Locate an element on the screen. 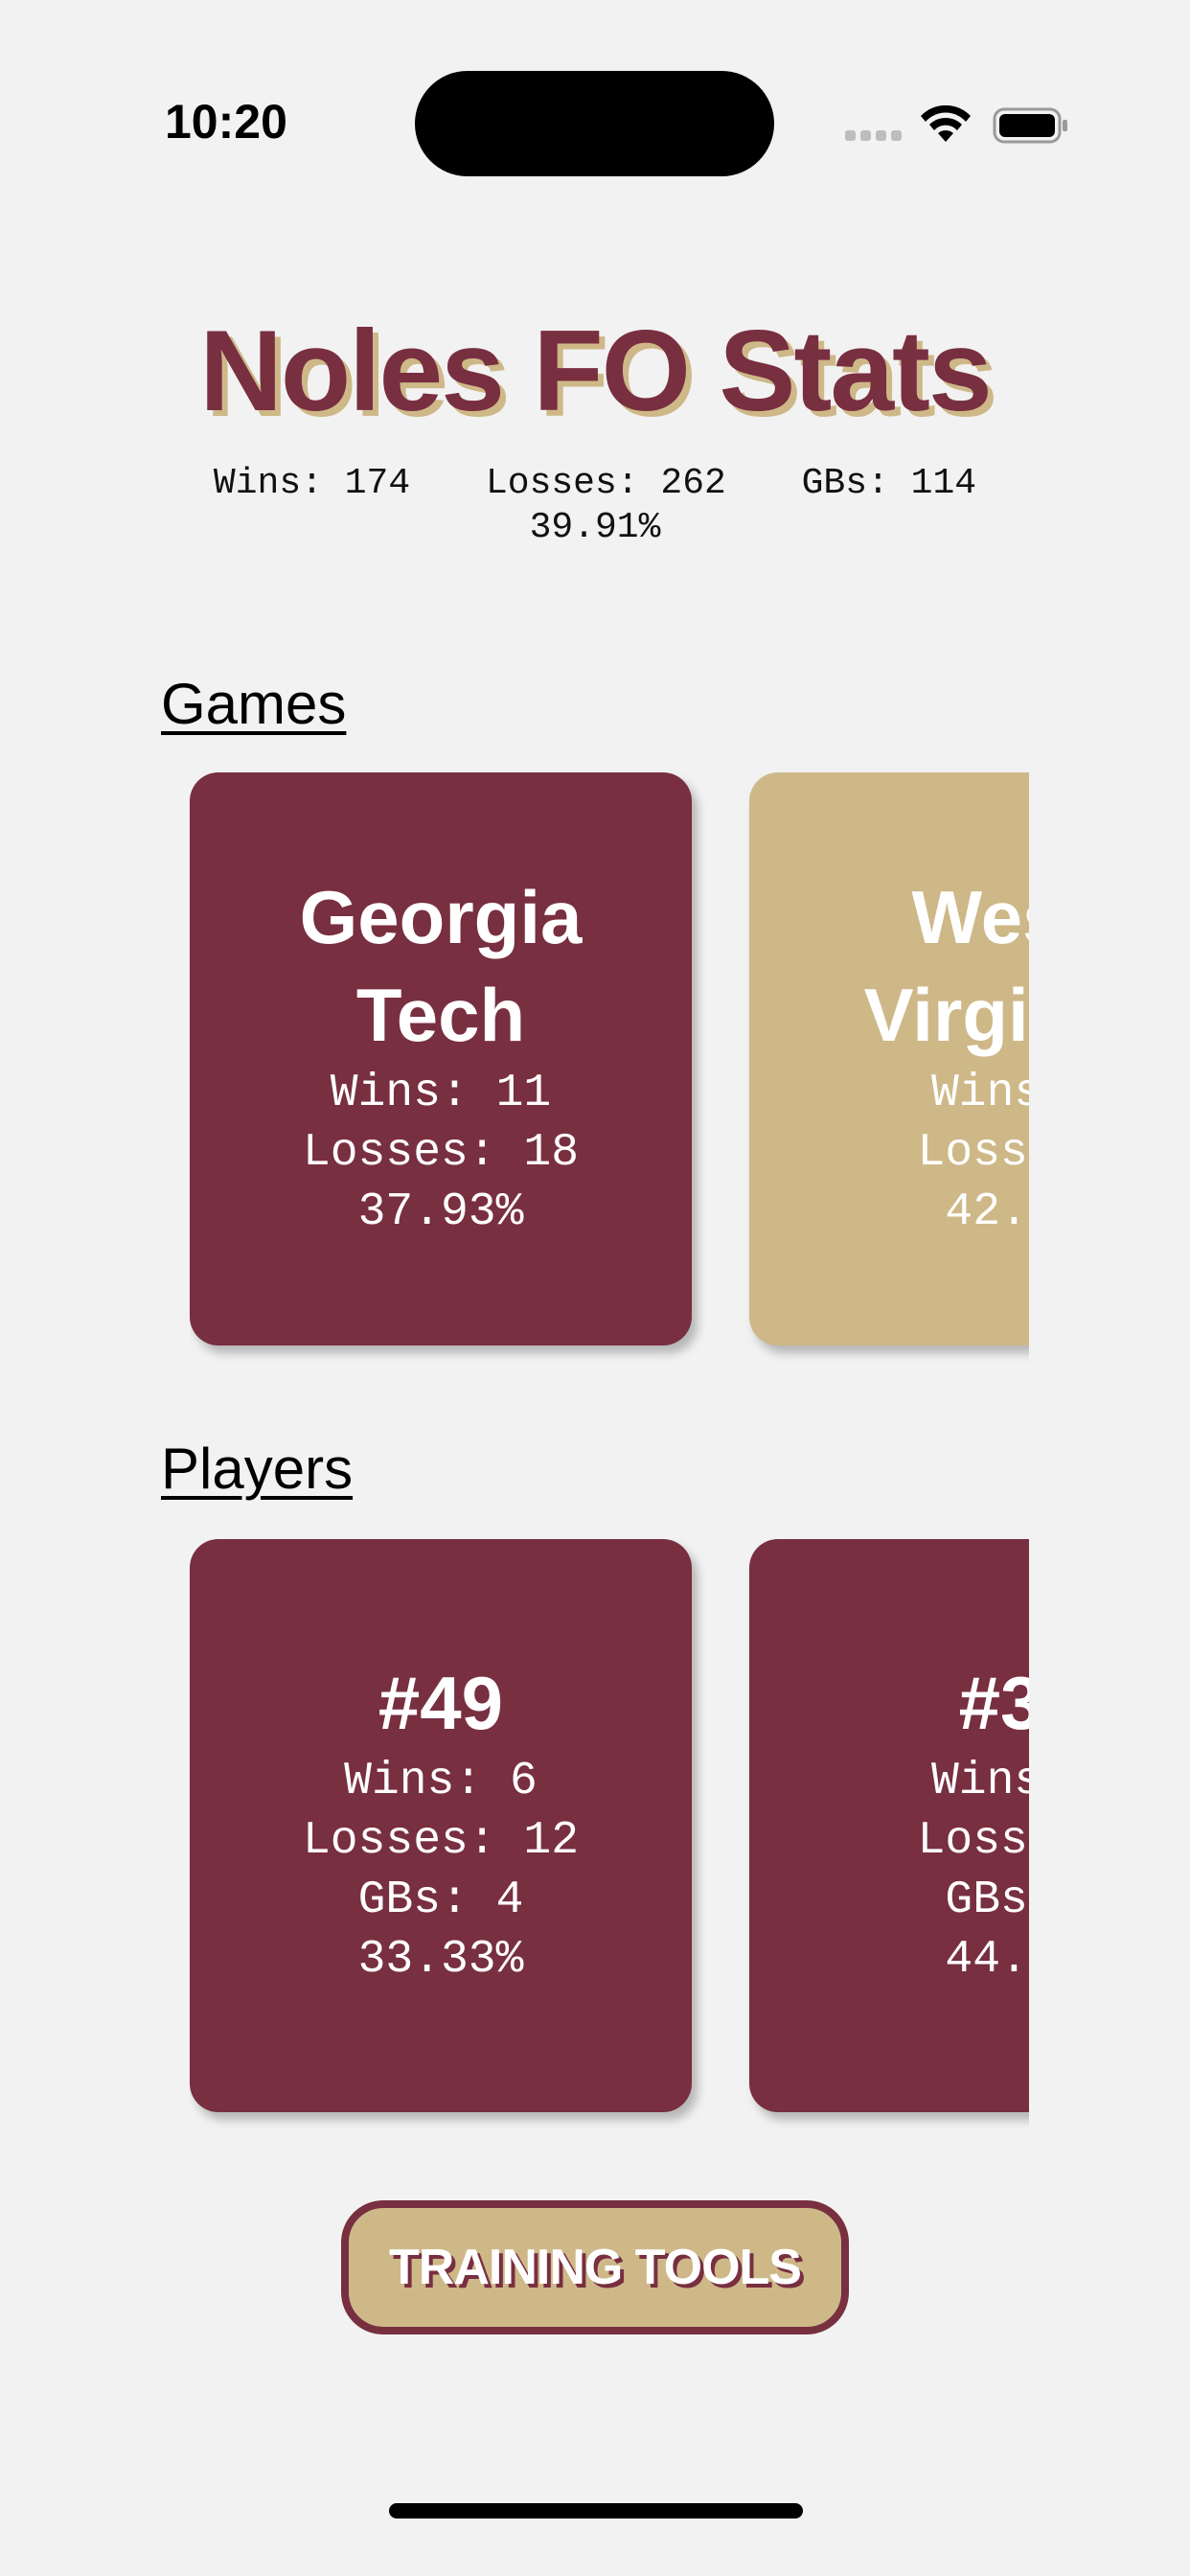  overall-losses: Losses: 262 is located at coordinates (606, 483).